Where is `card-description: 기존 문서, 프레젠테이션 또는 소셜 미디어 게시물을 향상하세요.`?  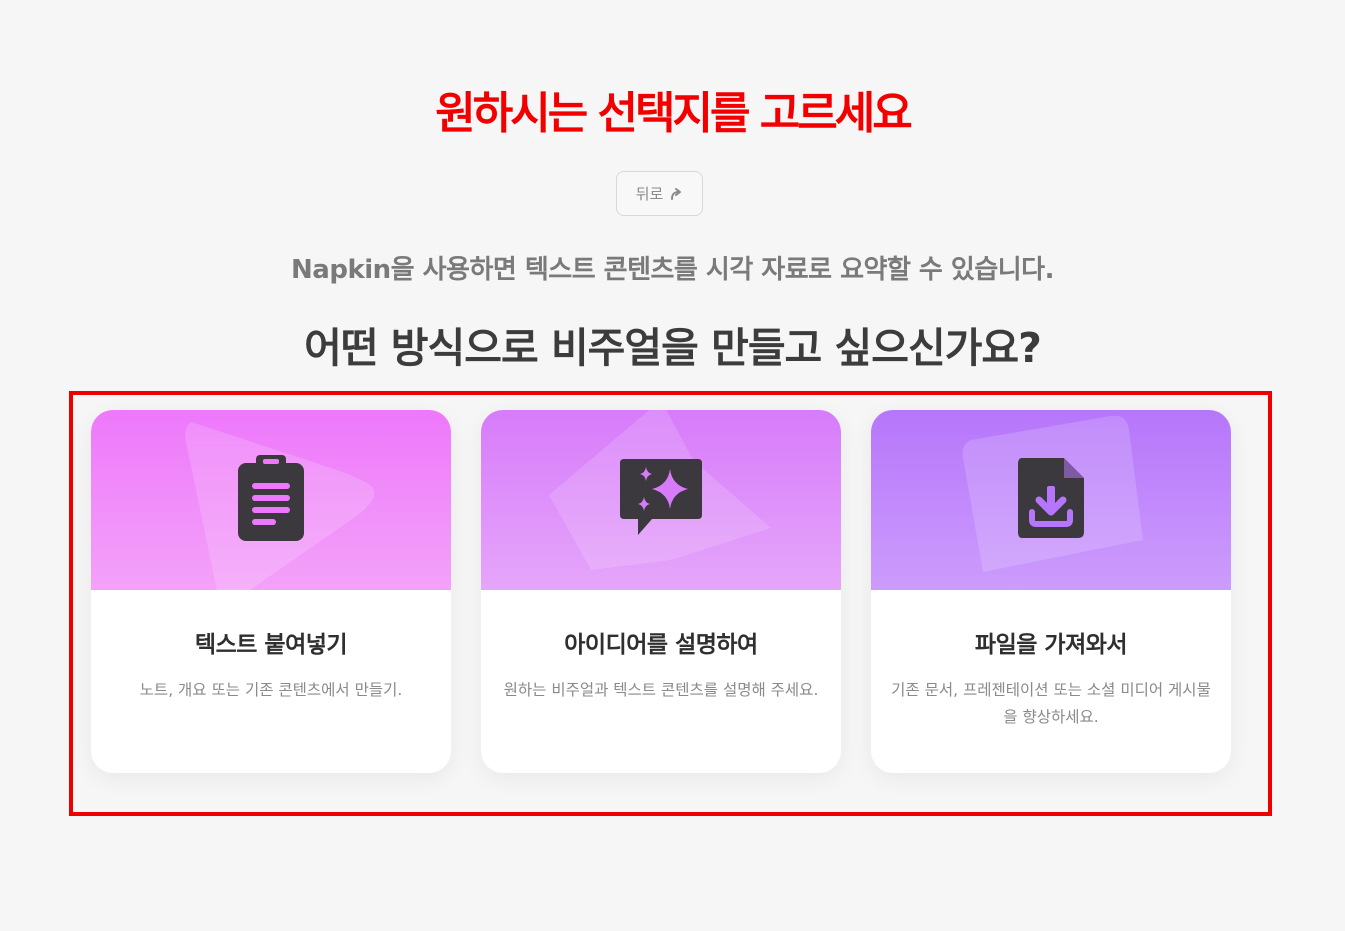 card-description: 기존 문서, 프레젠테이션 또는 소셜 미디어 게시물을 향상하세요. is located at coordinates (1051, 703).